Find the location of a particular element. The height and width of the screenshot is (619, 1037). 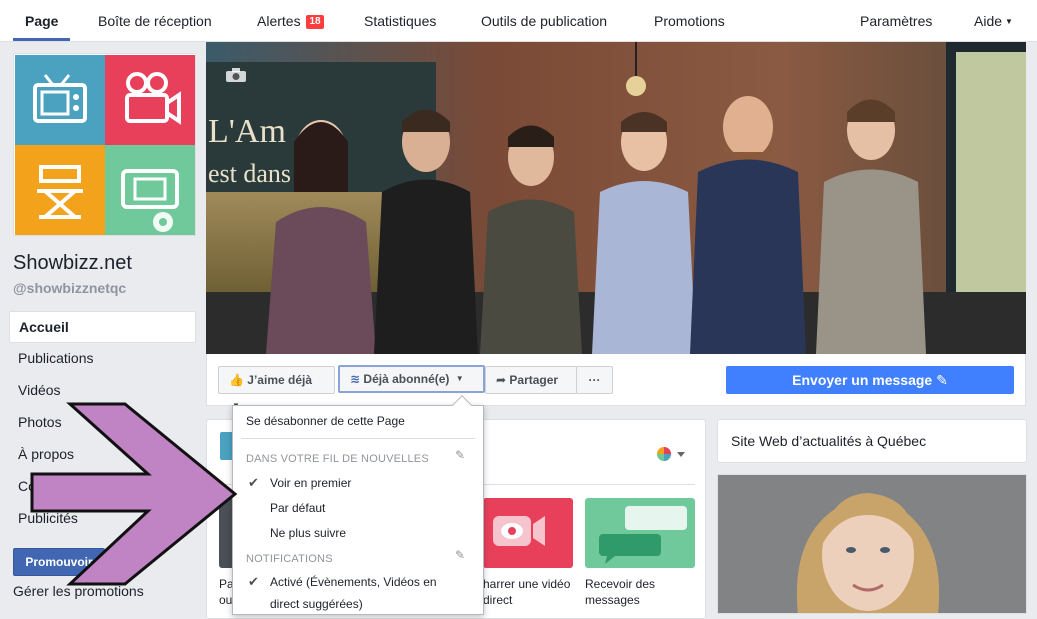

default-item: Par défaut is located at coordinates (358, 508).